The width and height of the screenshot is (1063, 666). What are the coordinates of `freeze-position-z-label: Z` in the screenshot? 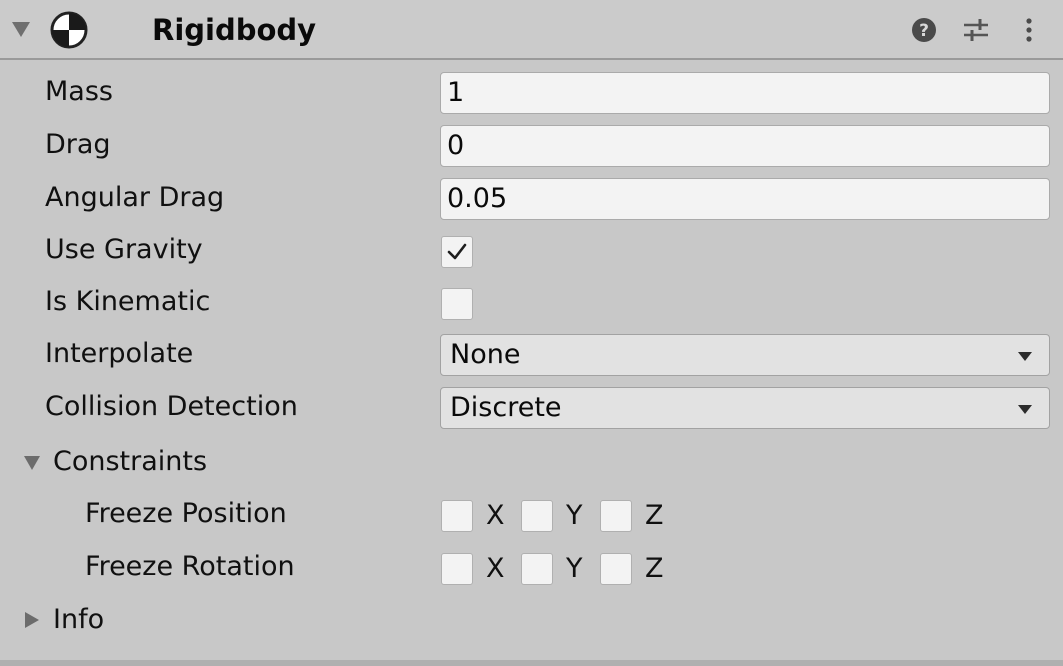 It's located at (654, 515).